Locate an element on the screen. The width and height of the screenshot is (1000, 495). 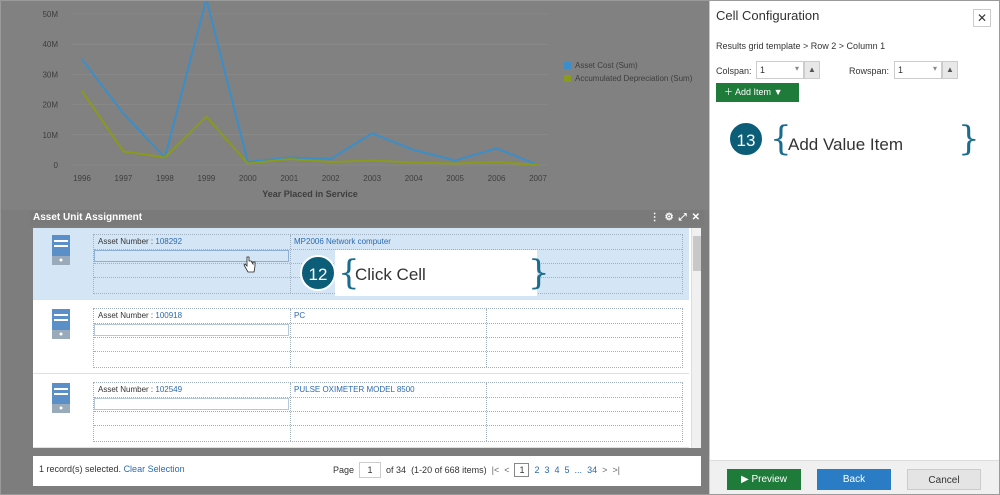
legend-swatch is located at coordinates (567, 65).